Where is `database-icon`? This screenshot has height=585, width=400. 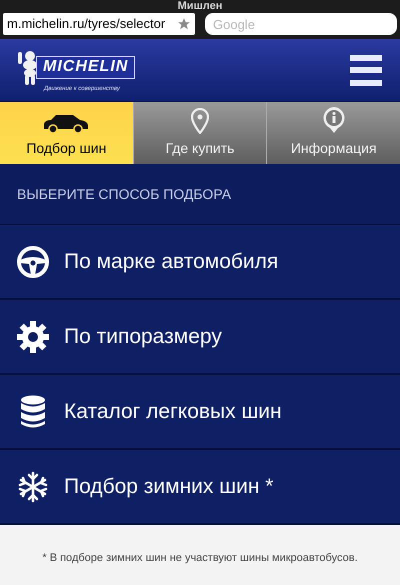 database-icon is located at coordinates (33, 411).